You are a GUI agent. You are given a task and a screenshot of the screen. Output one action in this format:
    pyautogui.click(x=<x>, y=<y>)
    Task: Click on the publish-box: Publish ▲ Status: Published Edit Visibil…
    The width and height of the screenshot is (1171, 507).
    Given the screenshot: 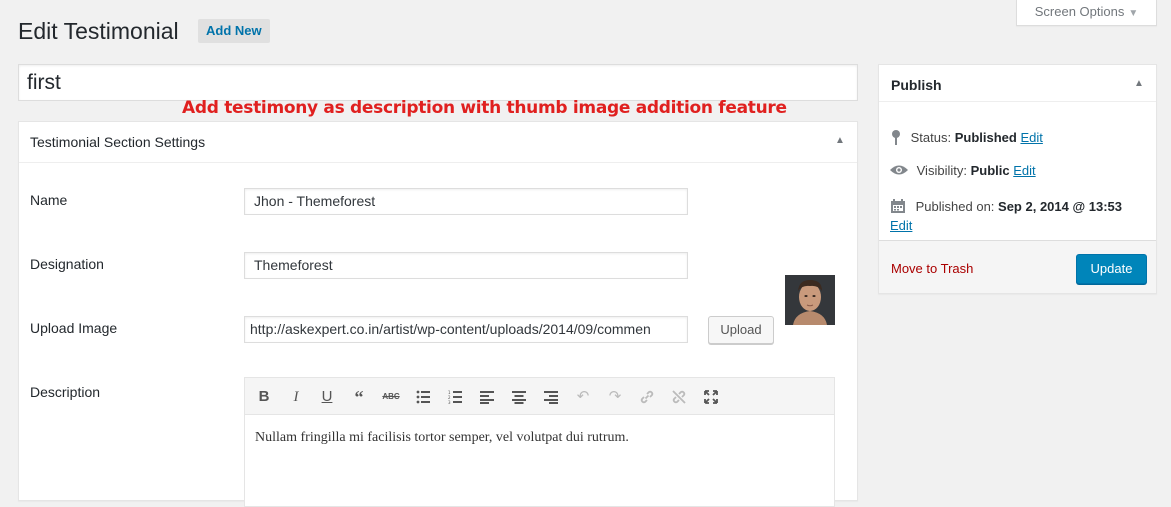 What is the action you would take?
    pyautogui.click(x=1017, y=179)
    